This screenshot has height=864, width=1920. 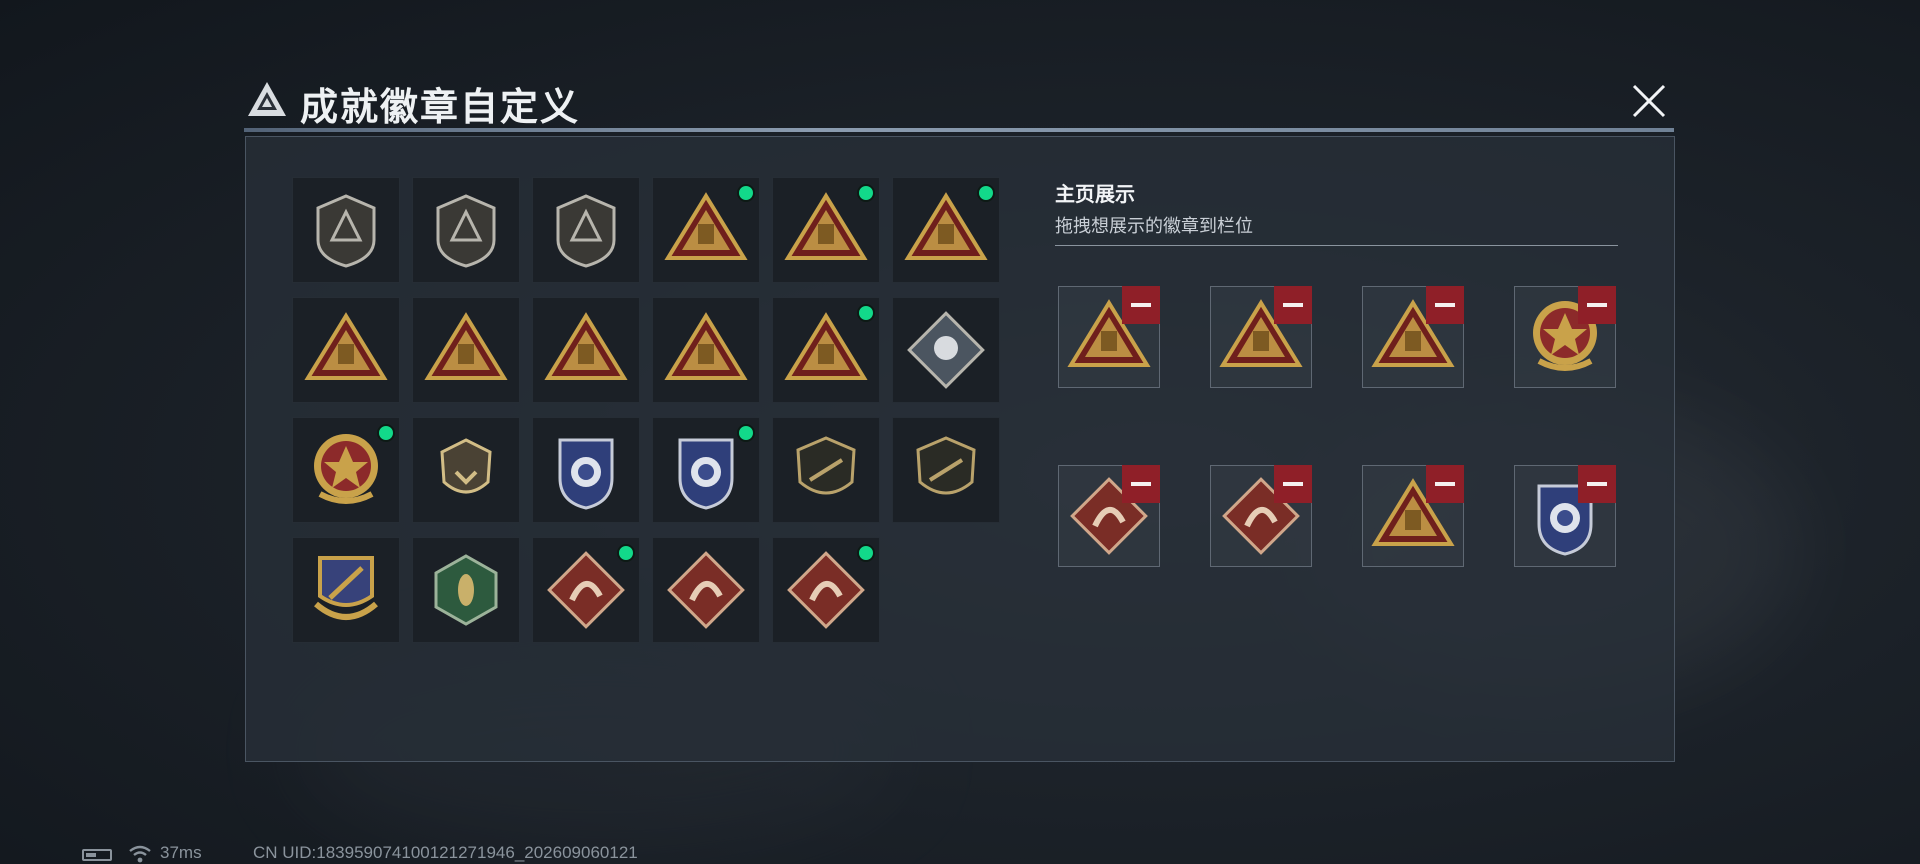 I want to click on showcase-subtitle: 拖拽想展示的徽章到栏位, so click(x=1154, y=226).